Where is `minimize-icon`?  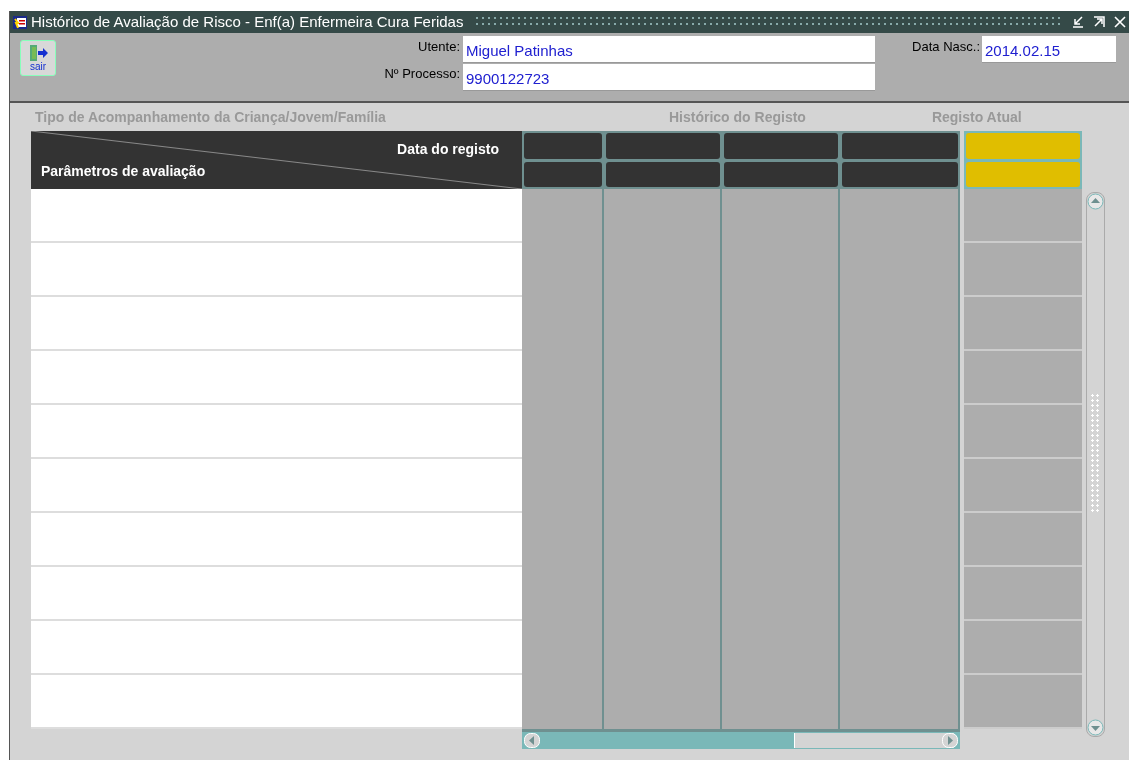
minimize-icon is located at coordinates (1078, 22).